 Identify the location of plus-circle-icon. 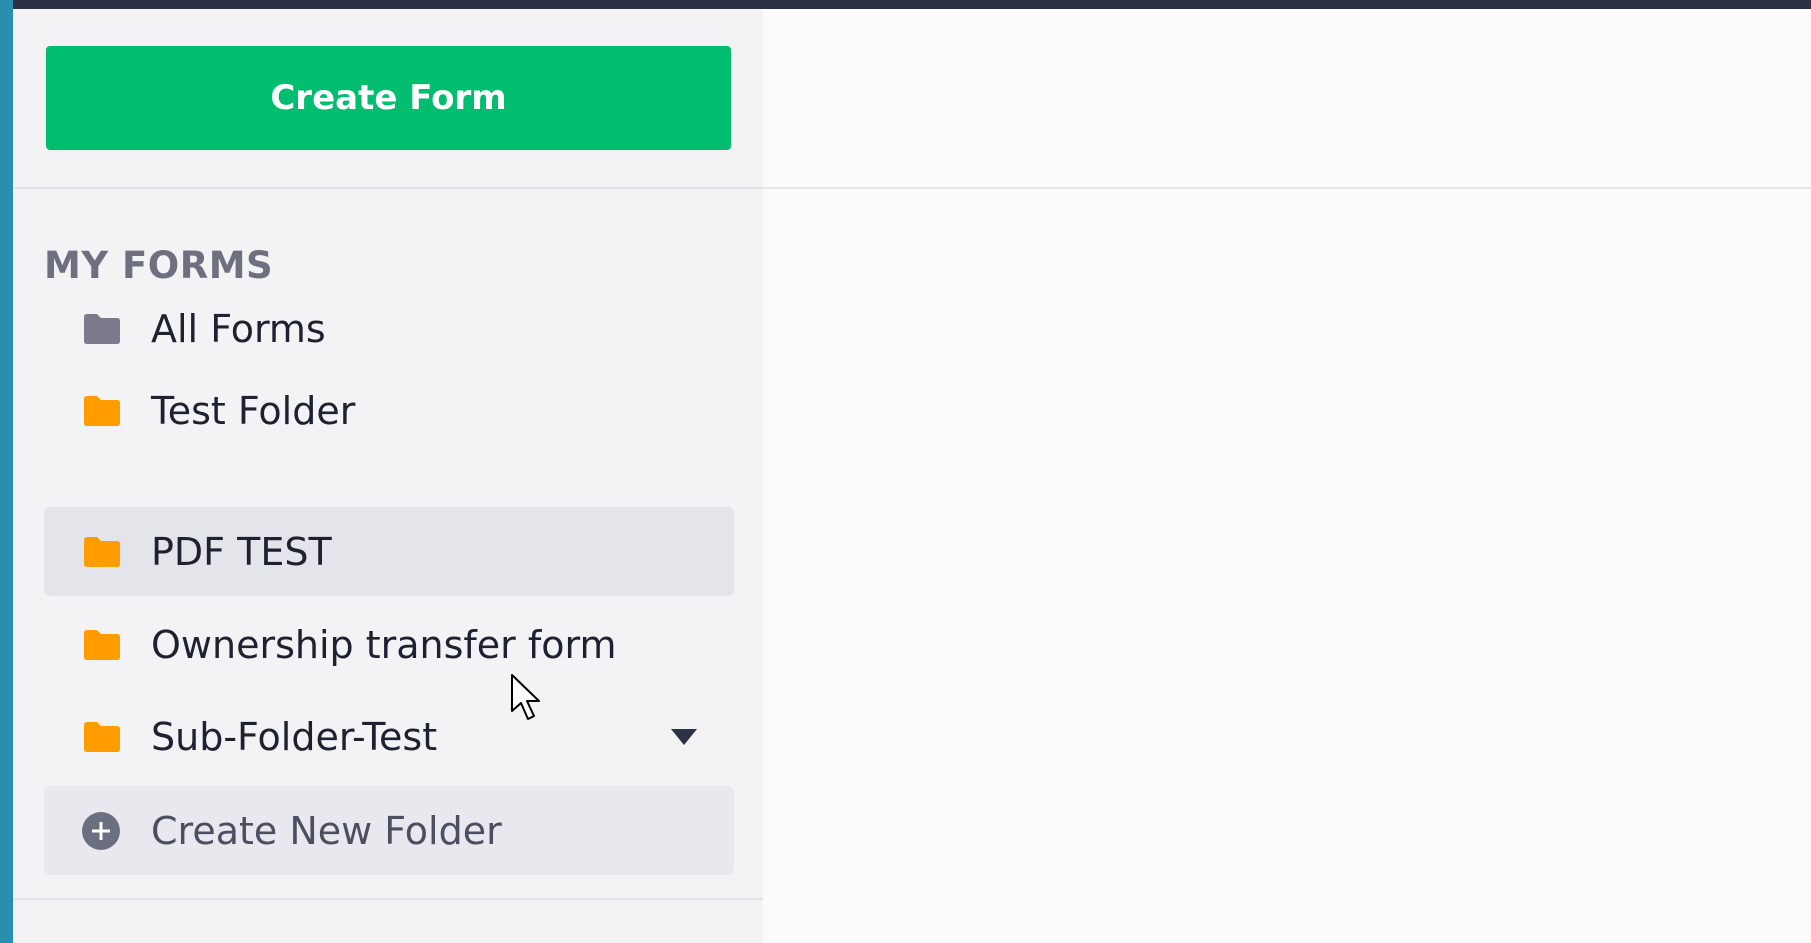
(101, 830).